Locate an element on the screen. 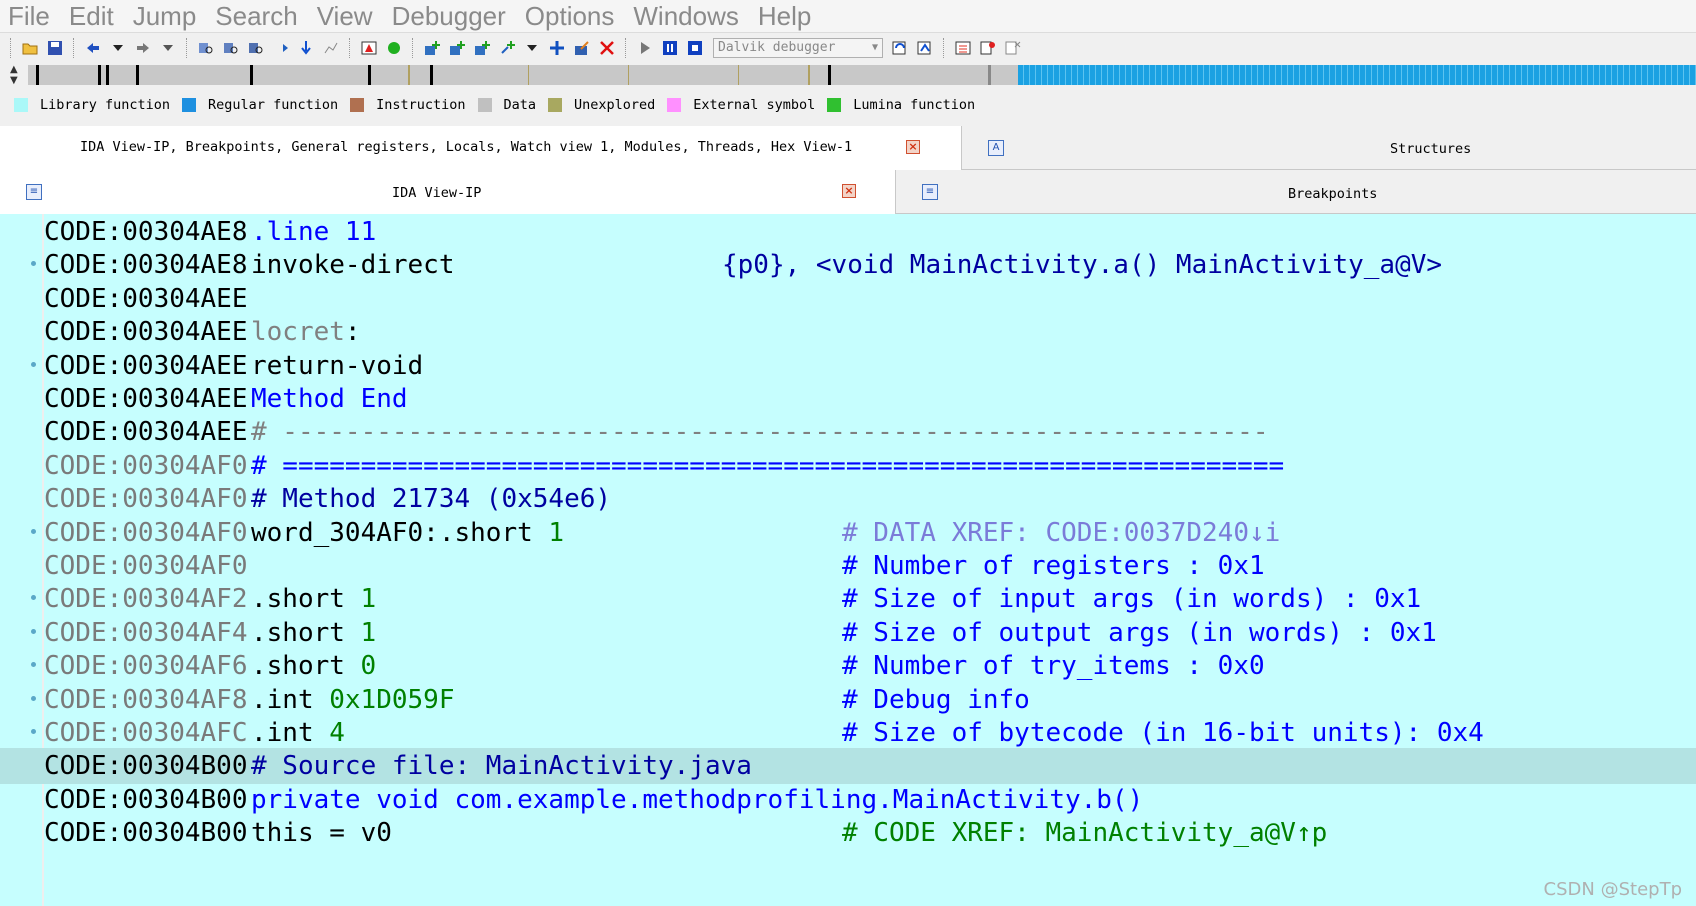  code-operand: {p0}, is located at coordinates (769, 265).